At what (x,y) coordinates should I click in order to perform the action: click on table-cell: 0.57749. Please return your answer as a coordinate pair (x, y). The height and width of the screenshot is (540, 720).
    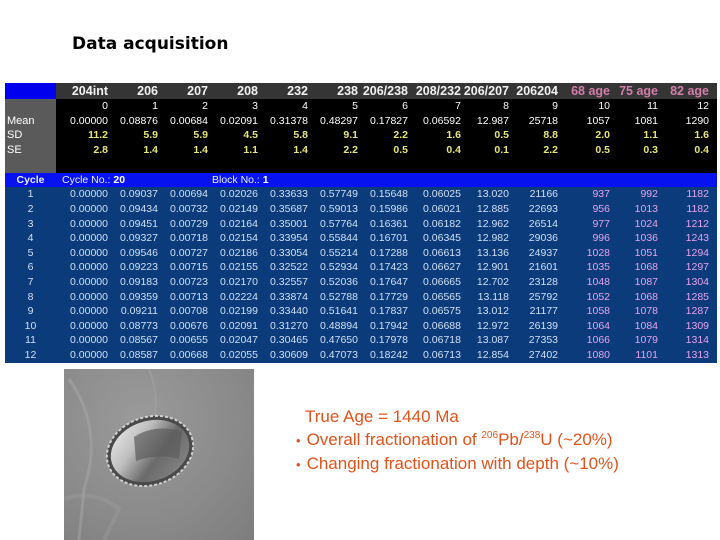
    Looking at the image, I should click on (339, 194).